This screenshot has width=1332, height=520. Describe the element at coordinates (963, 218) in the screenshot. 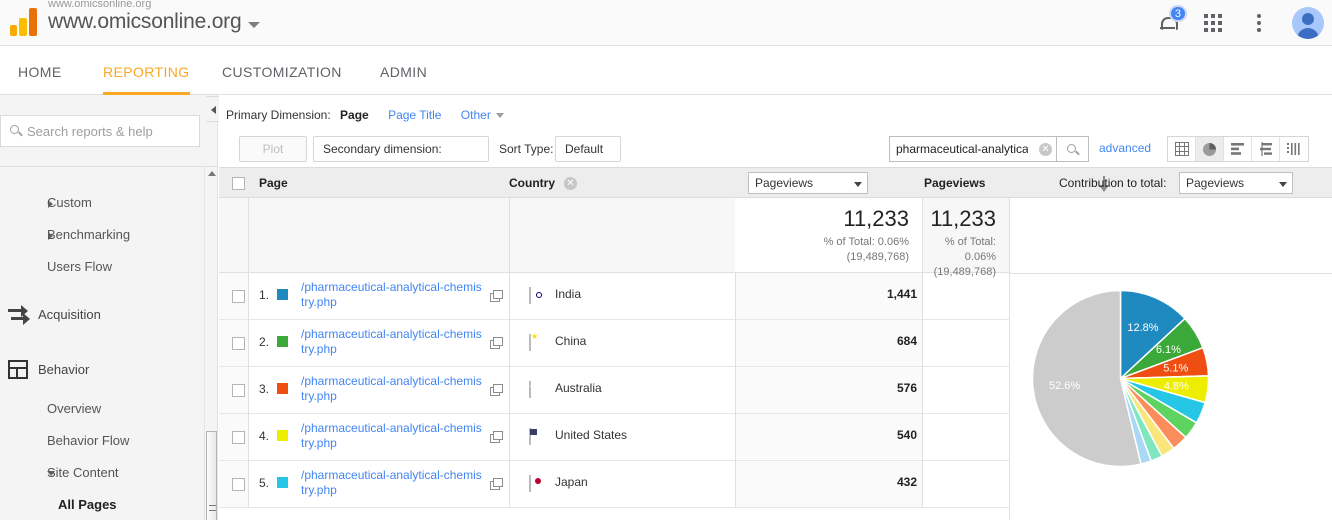

I see `total-contribution-value: 11,233` at that location.